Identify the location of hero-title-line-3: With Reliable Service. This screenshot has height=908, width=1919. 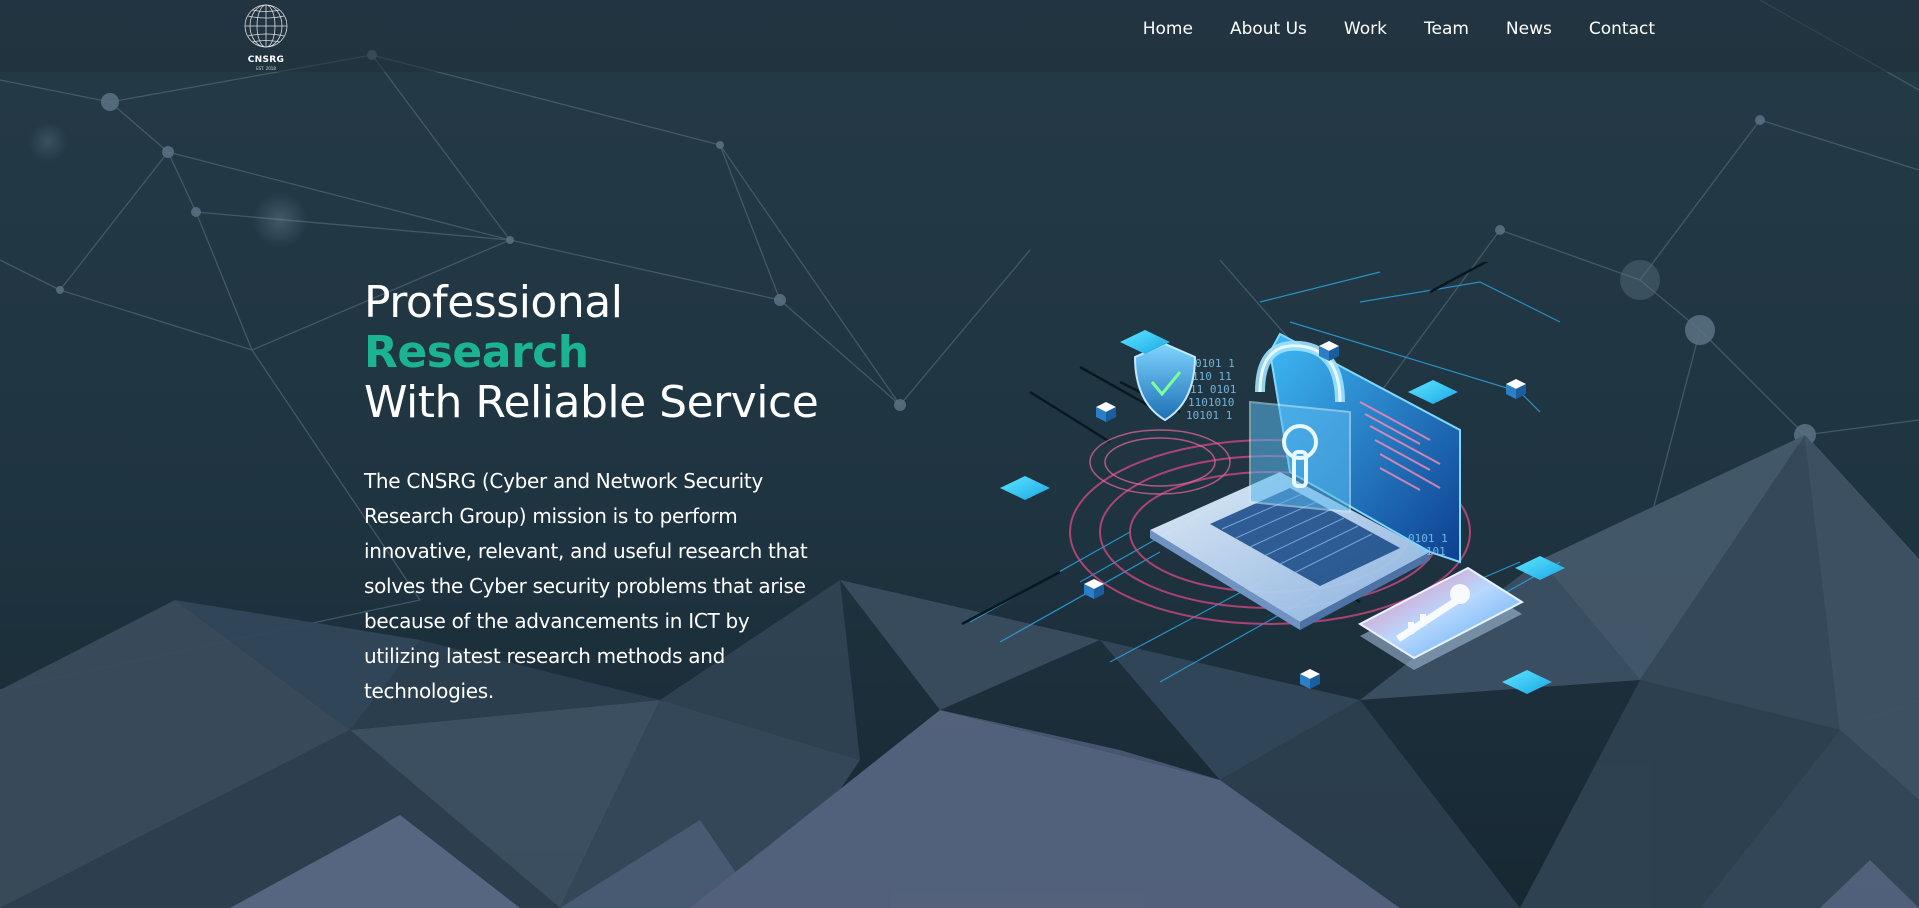
(591, 402).